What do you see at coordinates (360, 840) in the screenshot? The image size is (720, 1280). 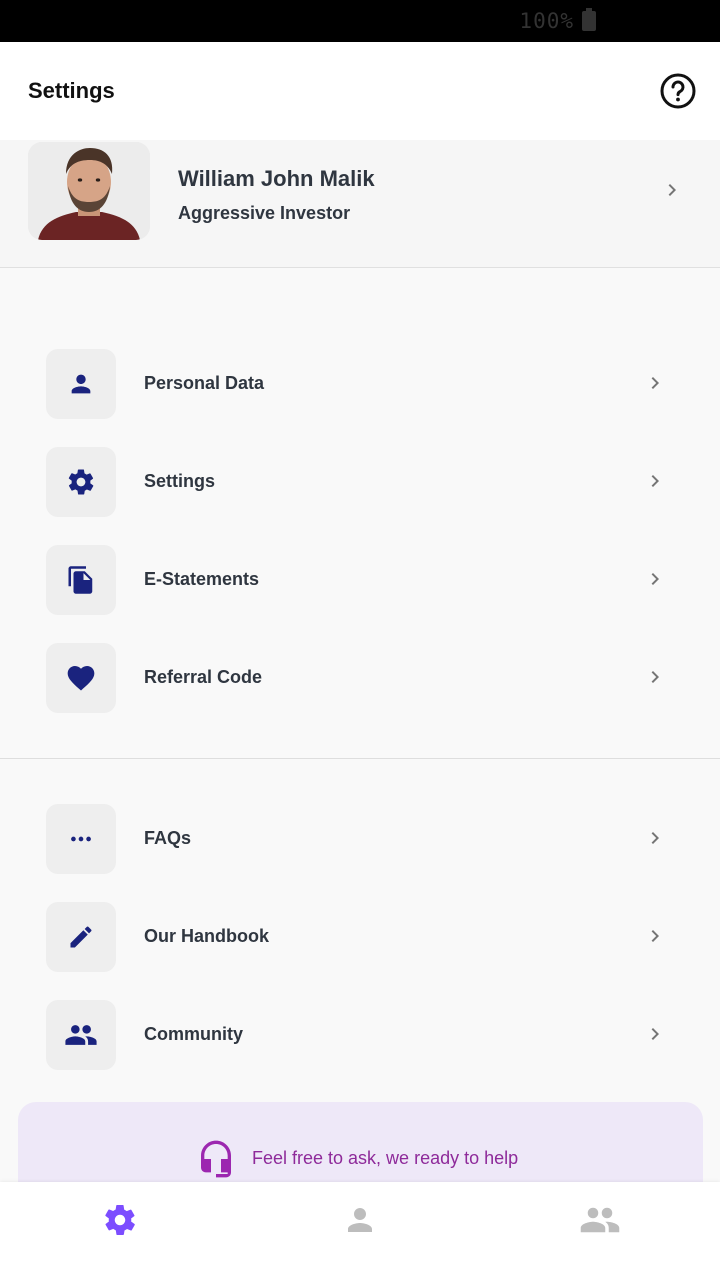 I see `menu-item-faqs: FAQs` at bounding box center [360, 840].